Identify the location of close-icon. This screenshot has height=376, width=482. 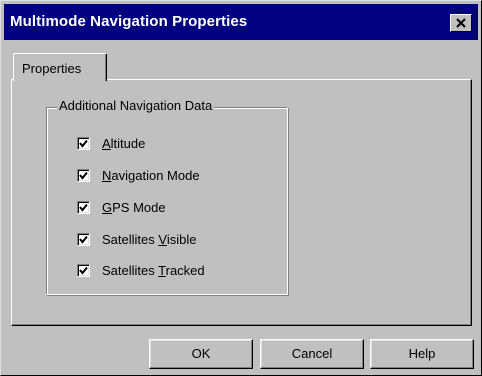
(461, 23).